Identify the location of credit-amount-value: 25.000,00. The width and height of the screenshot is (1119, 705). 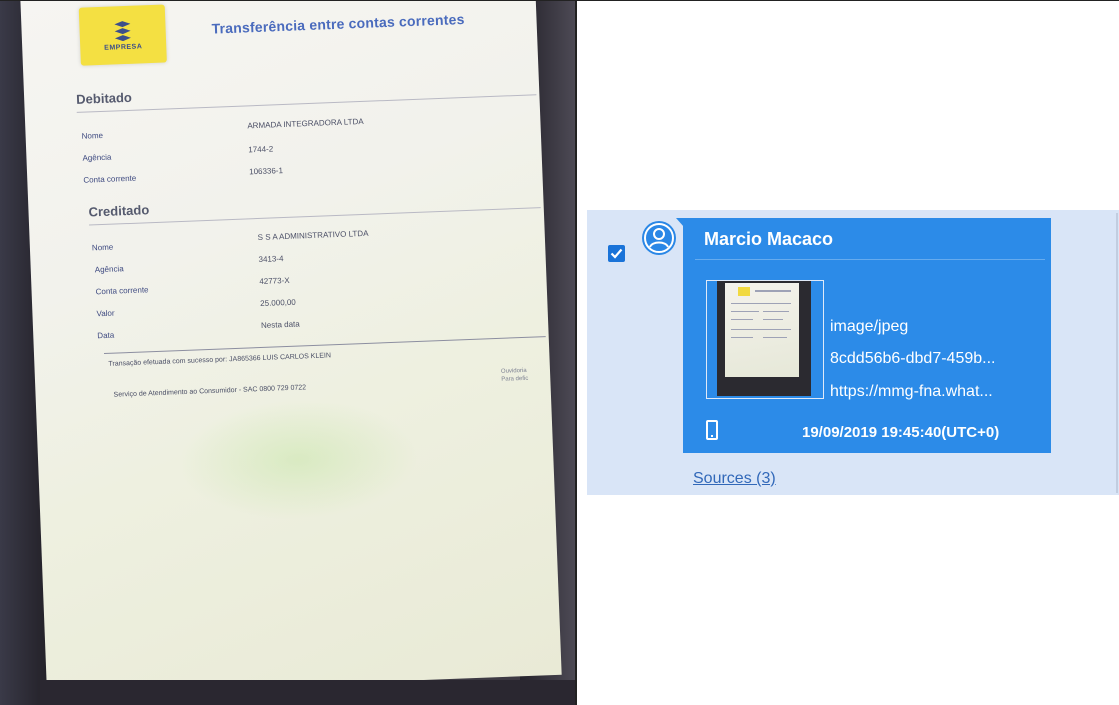
(278, 303).